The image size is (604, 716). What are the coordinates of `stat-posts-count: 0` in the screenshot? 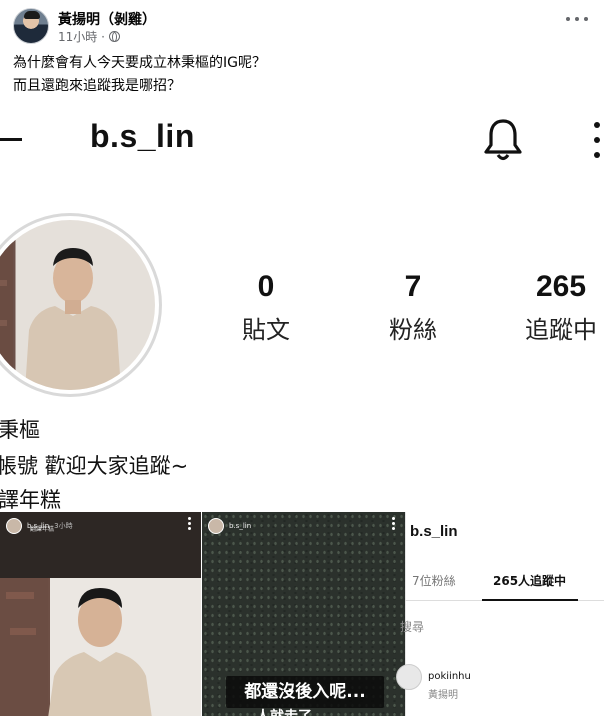 It's located at (266, 286).